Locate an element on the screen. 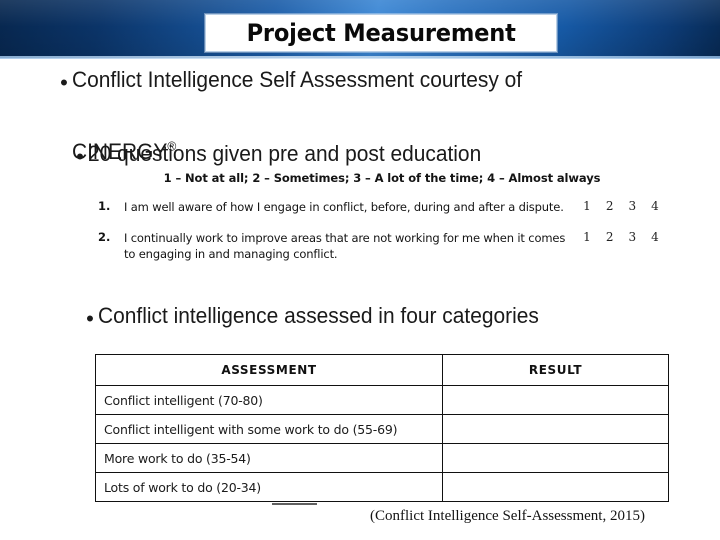 The width and height of the screenshot is (720, 540). page-title: Project Measurement is located at coordinates (381, 33).